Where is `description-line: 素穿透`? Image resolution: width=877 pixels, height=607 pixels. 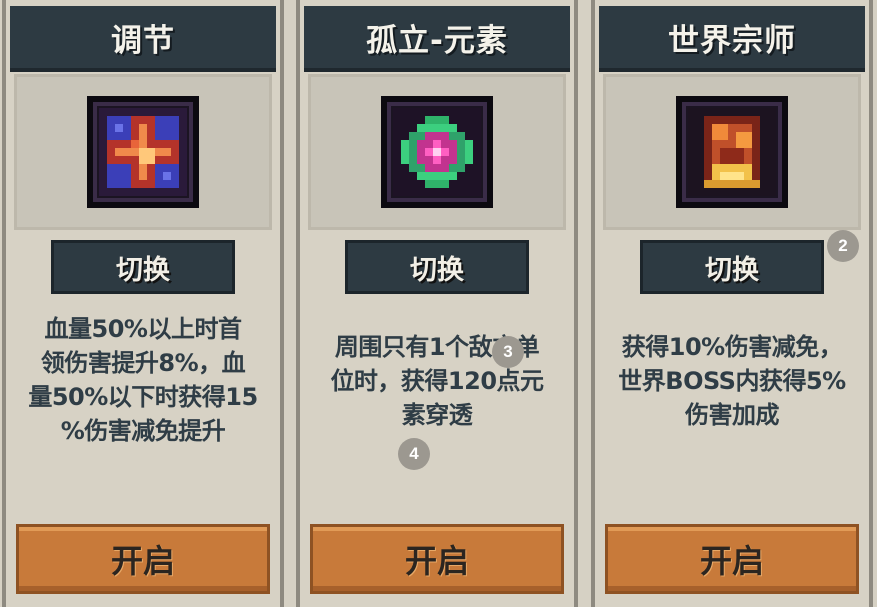 description-line: 素穿透 is located at coordinates (437, 415).